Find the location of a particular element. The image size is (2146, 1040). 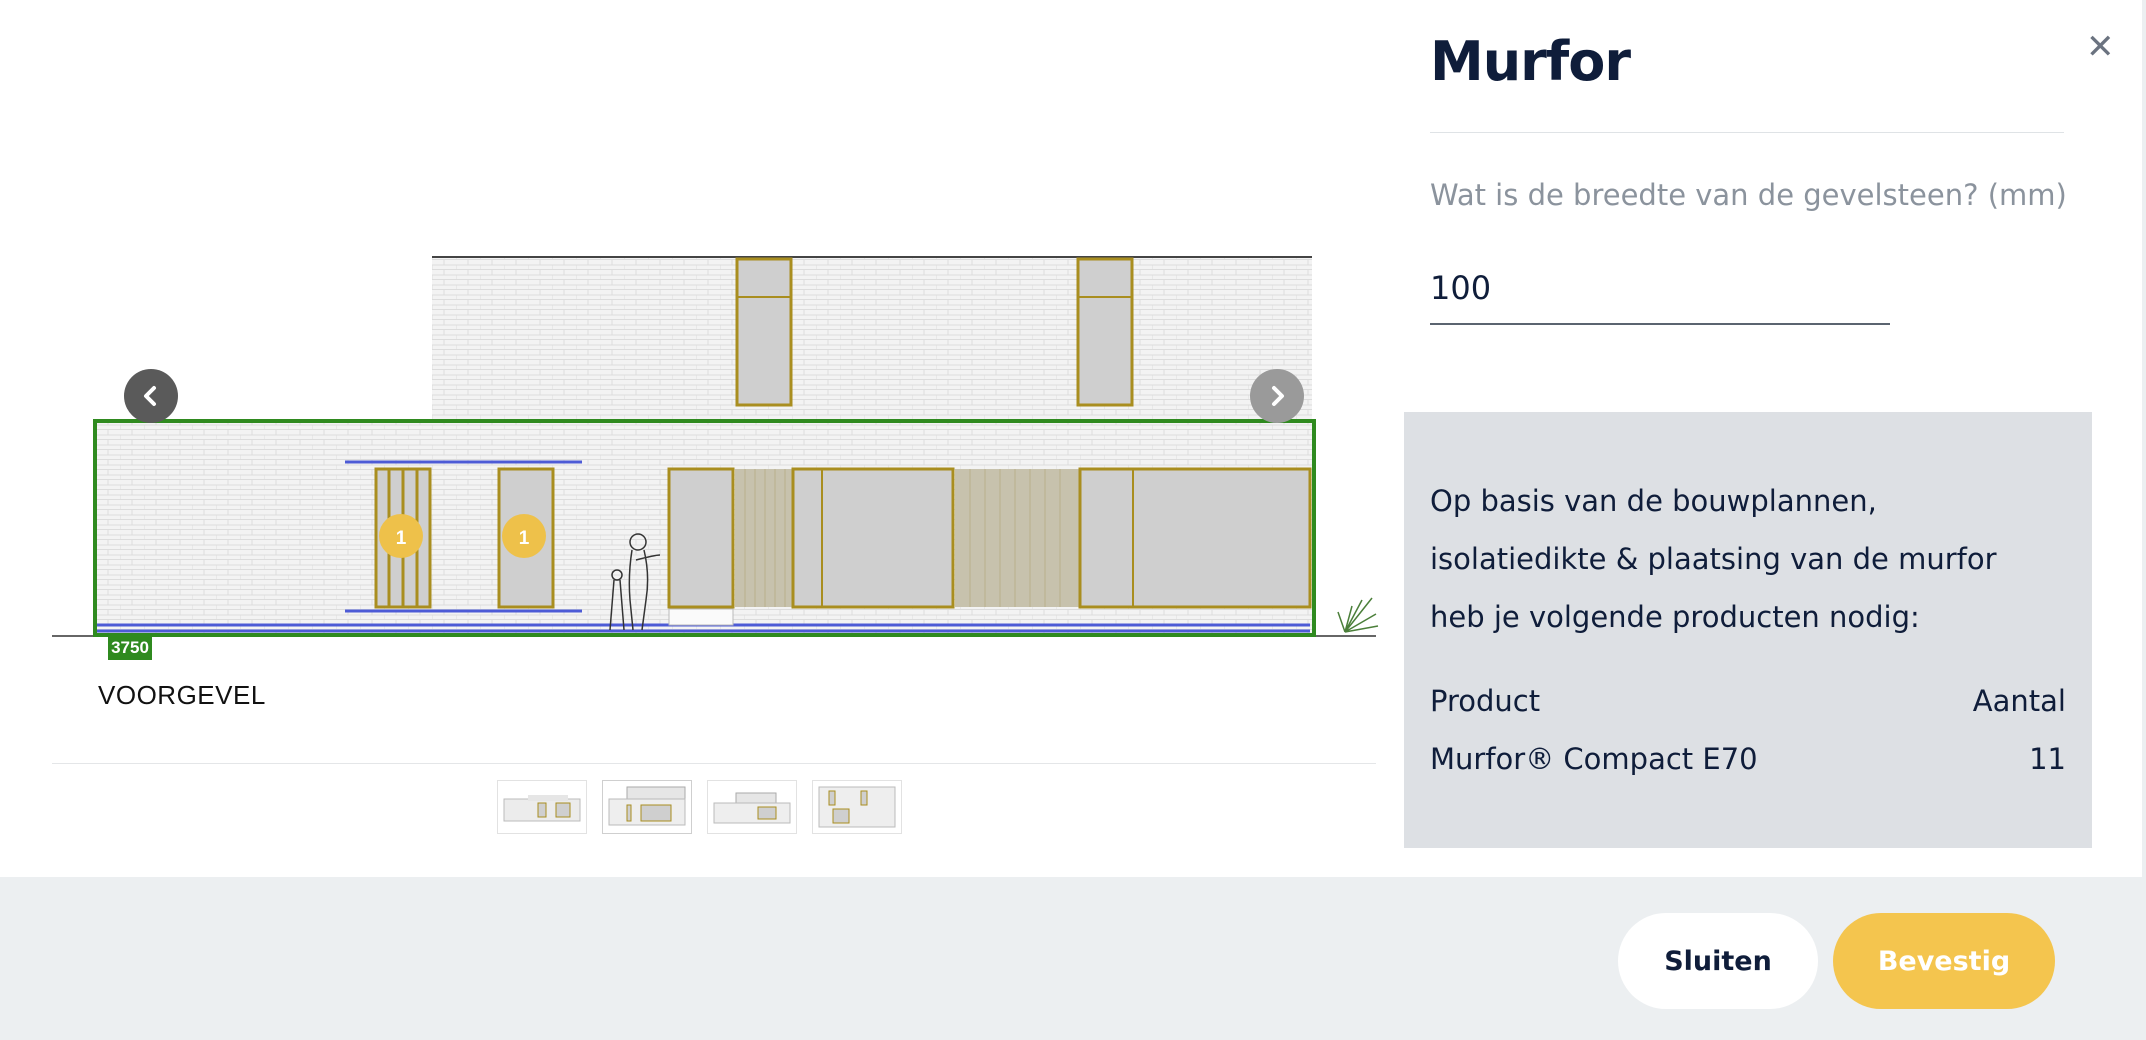

products-table: Product Aantal Murfor® Compact E70 11 is located at coordinates (1748, 730).